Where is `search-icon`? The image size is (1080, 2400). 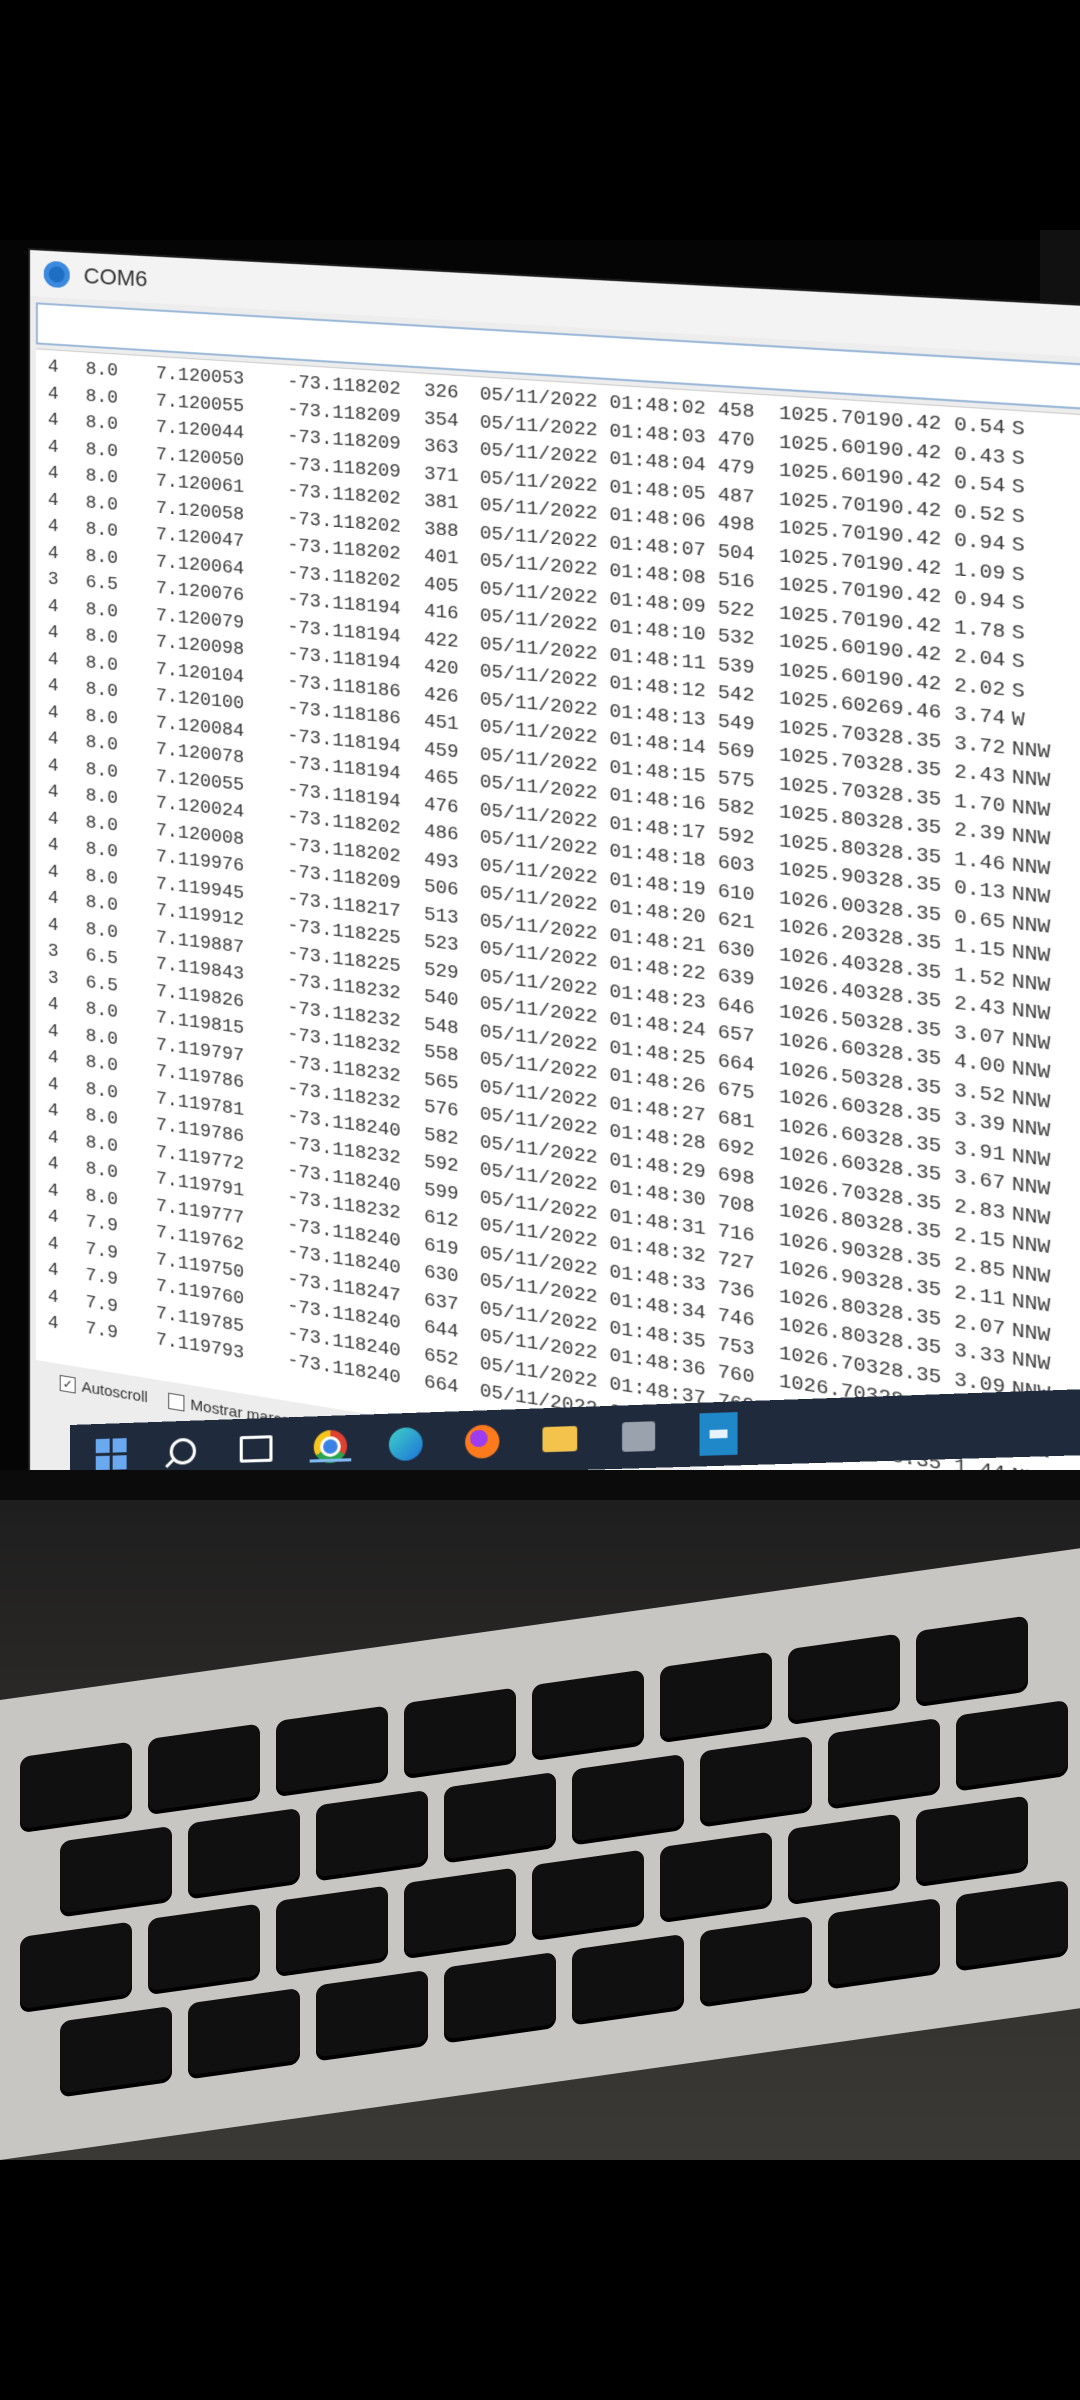
search-icon is located at coordinates (183, 1451).